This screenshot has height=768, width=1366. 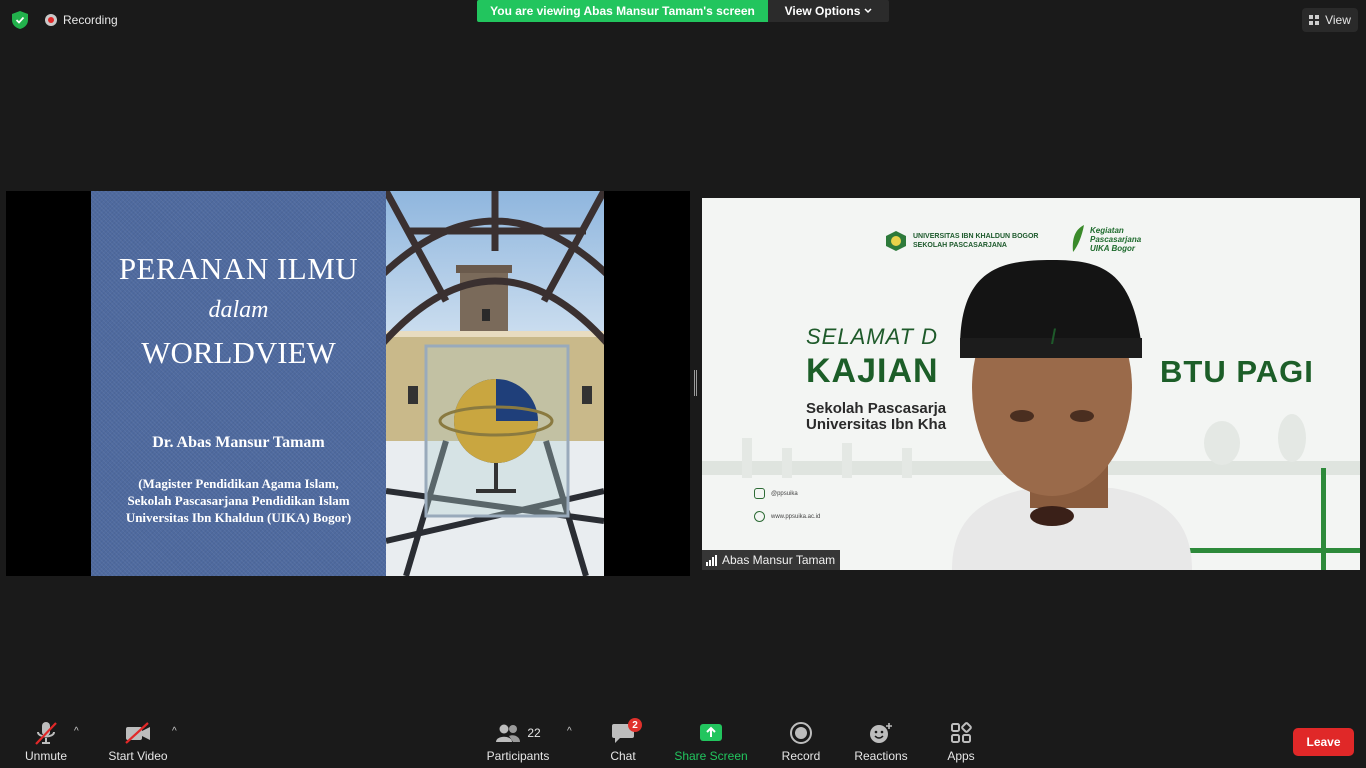 What do you see at coordinates (46, 756) in the screenshot?
I see `unmute-label: Unmute` at bounding box center [46, 756].